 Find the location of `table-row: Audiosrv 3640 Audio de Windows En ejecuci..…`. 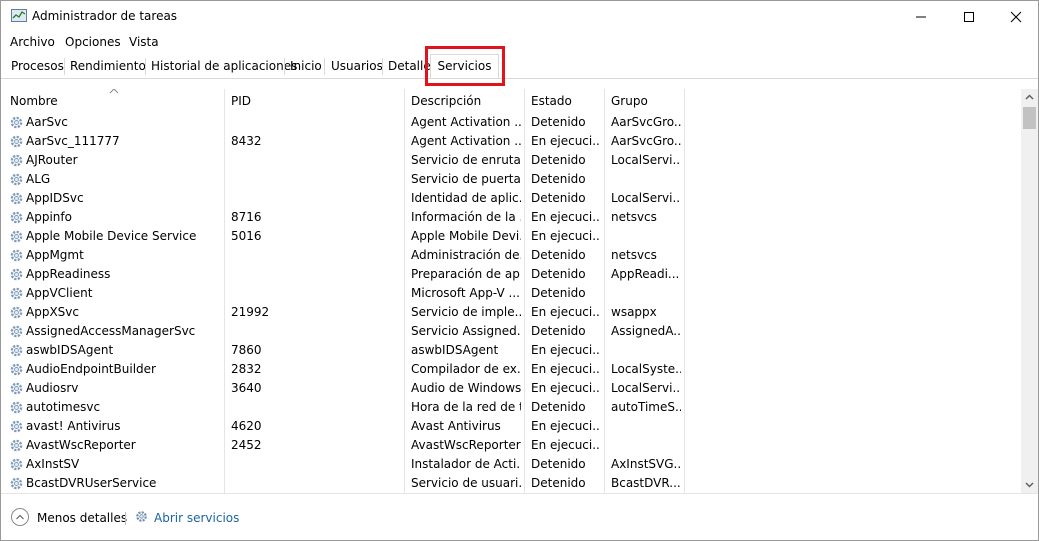

table-row: Audiosrv 3640 Audio de Windows En ejecuci..… is located at coordinates (511, 388).